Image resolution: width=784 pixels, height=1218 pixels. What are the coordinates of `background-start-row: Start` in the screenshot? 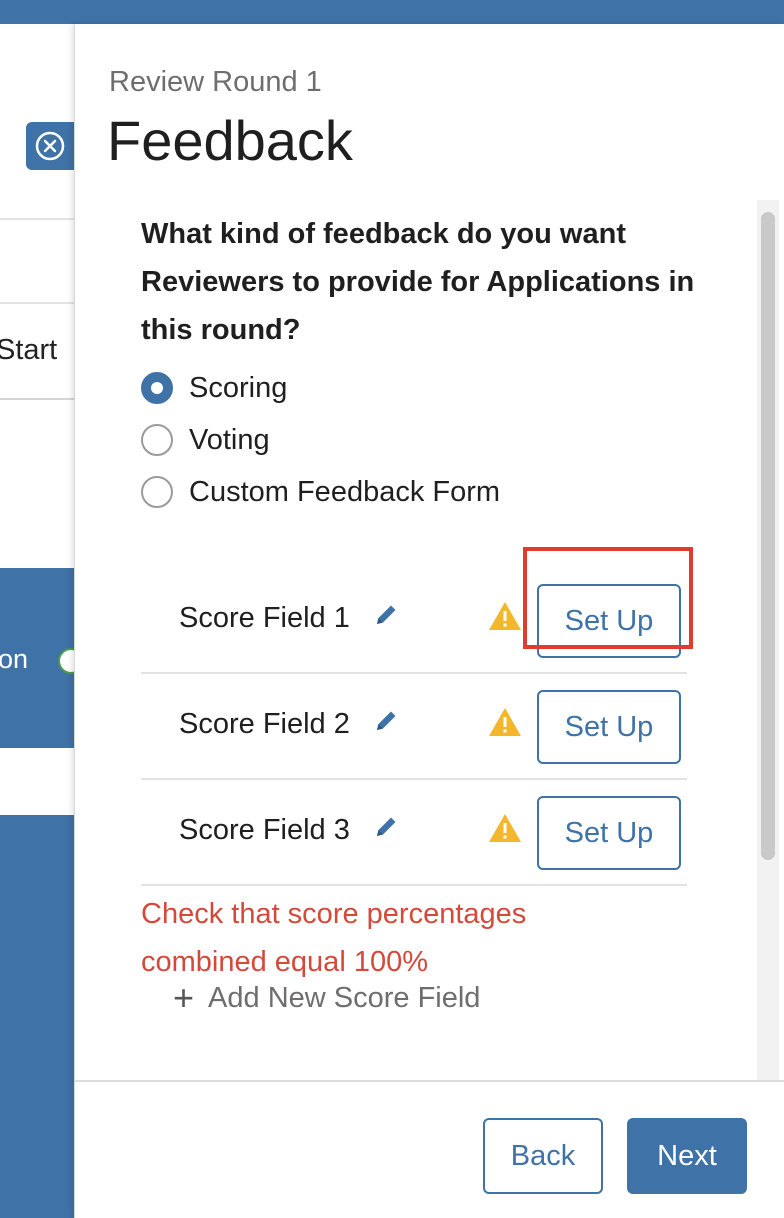 It's located at (40, 351).